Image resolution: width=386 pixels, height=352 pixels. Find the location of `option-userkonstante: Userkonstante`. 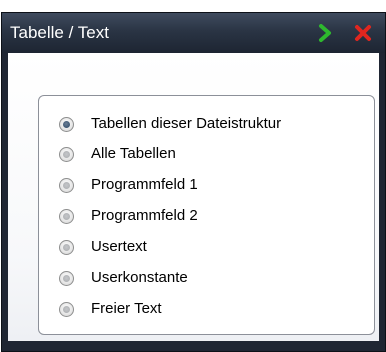

option-userkonstante: Userkonstante is located at coordinates (123, 278).